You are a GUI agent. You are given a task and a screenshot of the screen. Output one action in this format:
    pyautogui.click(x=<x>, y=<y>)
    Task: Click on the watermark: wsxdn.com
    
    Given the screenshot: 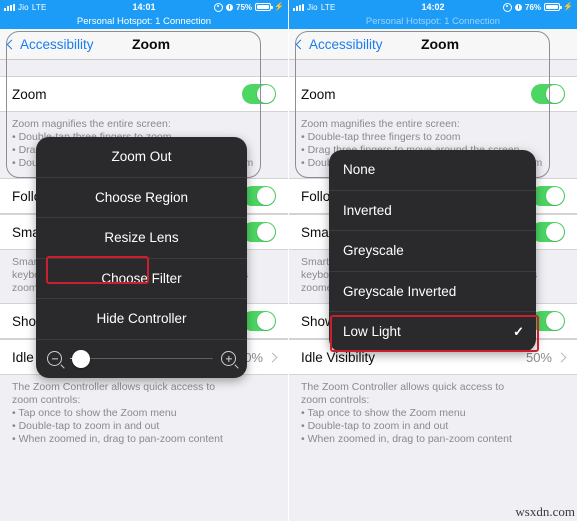 What is the action you would take?
    pyautogui.click(x=545, y=511)
    